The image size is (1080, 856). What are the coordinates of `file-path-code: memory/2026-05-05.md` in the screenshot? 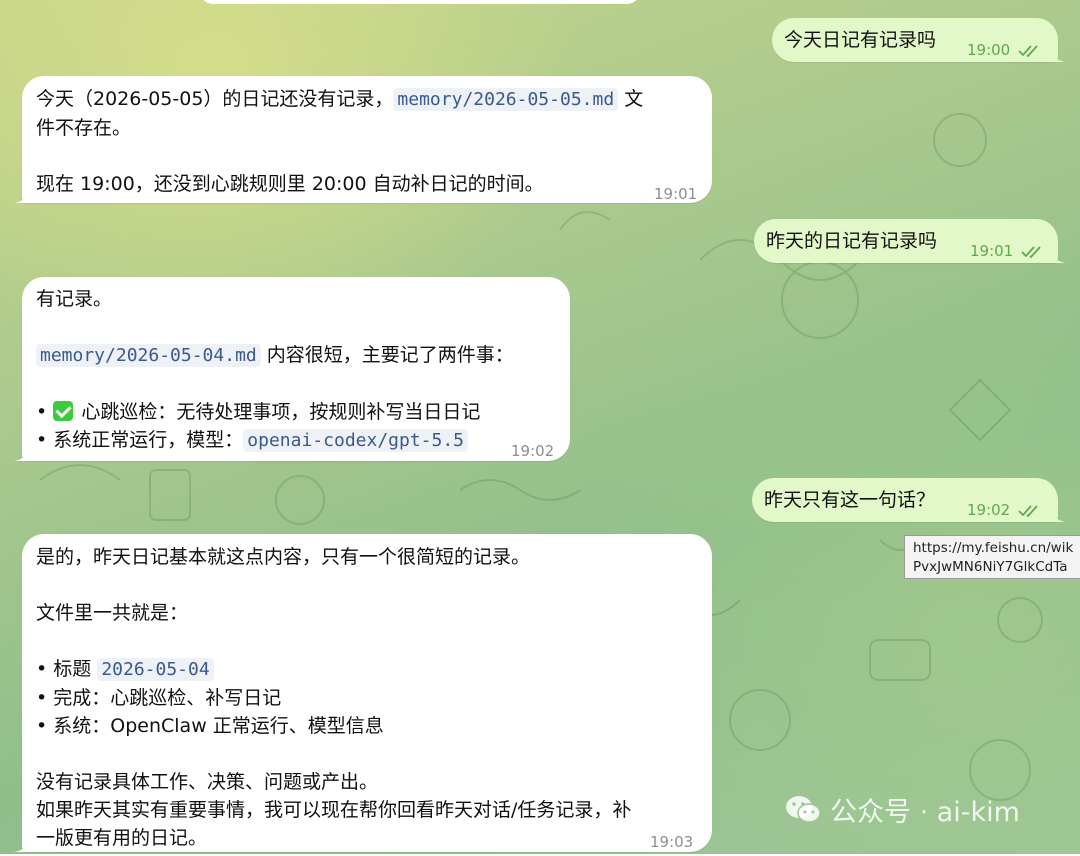 It's located at (506, 99).